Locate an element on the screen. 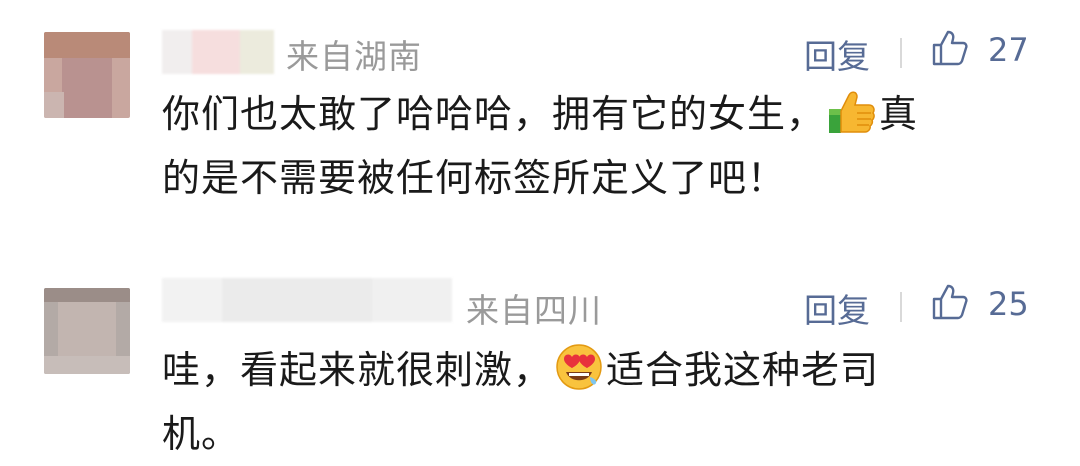  comment-text-line: 机。 is located at coordinates (201, 434).